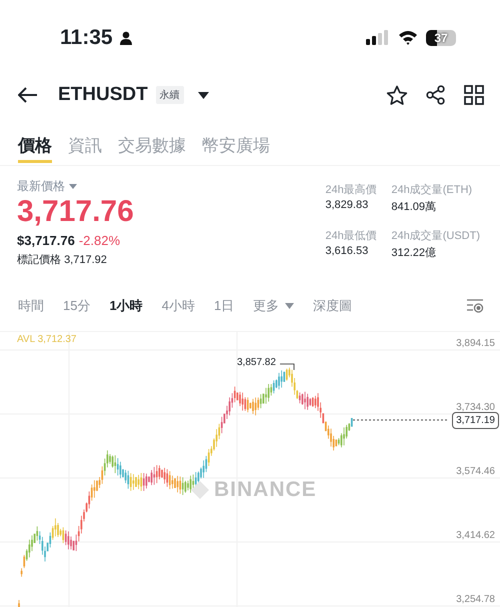 The width and height of the screenshot is (500, 607). What do you see at coordinates (28, 95) in the screenshot?
I see `back-icon` at bounding box center [28, 95].